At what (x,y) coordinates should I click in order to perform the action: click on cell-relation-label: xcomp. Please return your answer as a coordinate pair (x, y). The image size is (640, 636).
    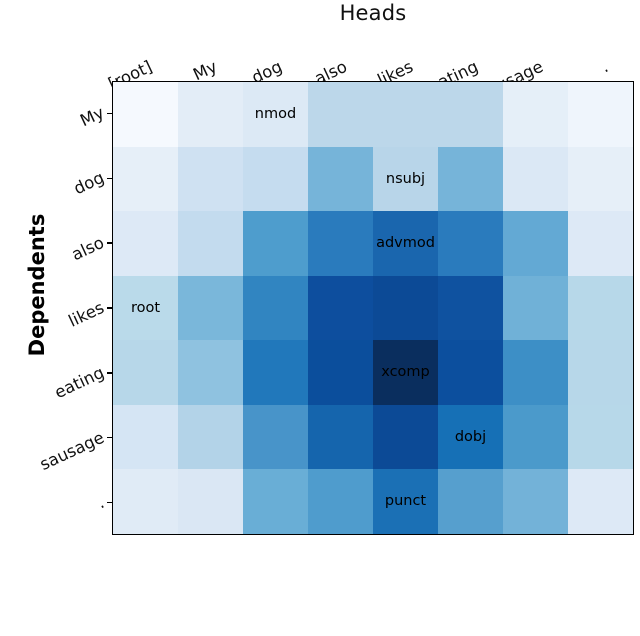
    Looking at the image, I should click on (405, 372).